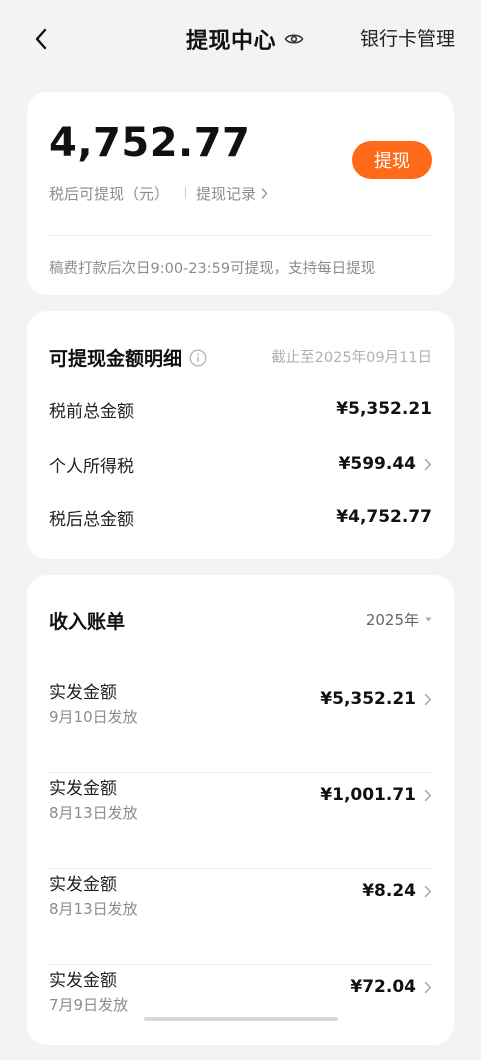  I want to click on withdraw-button: 提现, so click(392, 160).